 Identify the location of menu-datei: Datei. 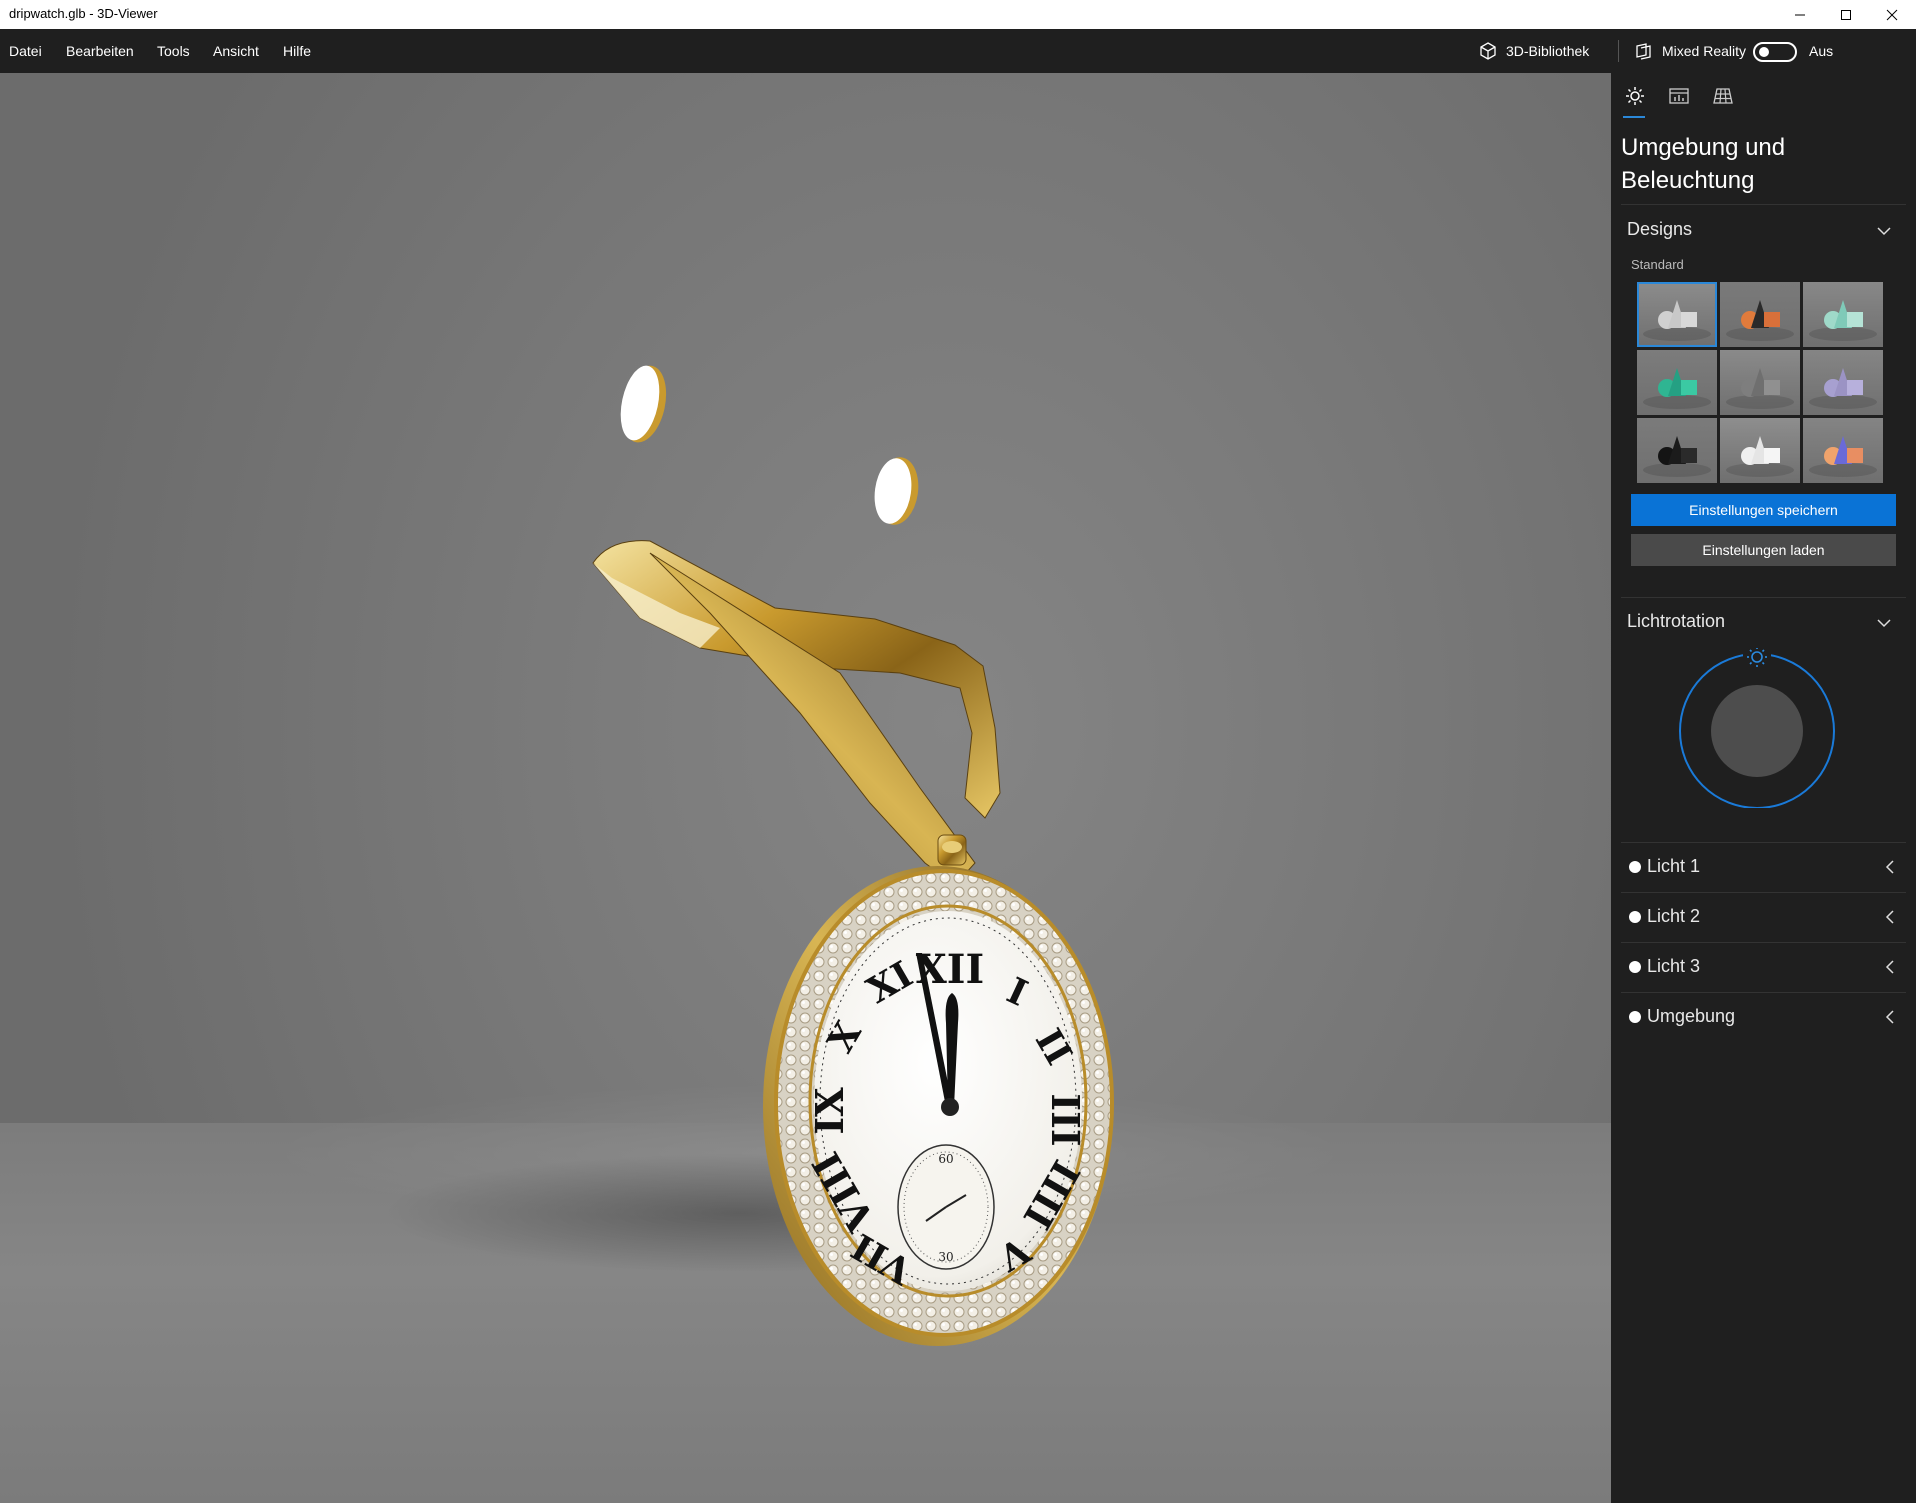
(25, 51).